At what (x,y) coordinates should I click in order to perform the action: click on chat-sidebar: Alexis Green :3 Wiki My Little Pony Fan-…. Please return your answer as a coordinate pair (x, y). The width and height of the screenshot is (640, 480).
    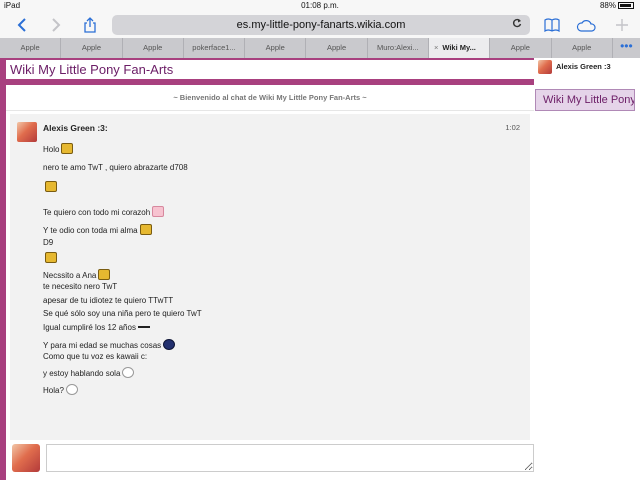
    Looking at the image, I should click on (587, 269).